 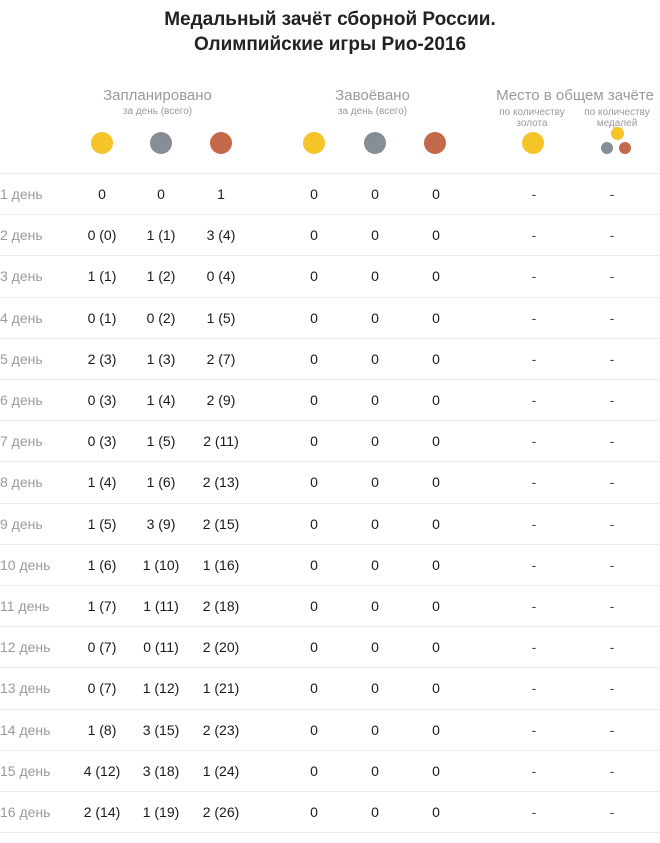 What do you see at coordinates (161, 524) in the screenshot?
I see `planned-silver-cell: 3 (9)` at bounding box center [161, 524].